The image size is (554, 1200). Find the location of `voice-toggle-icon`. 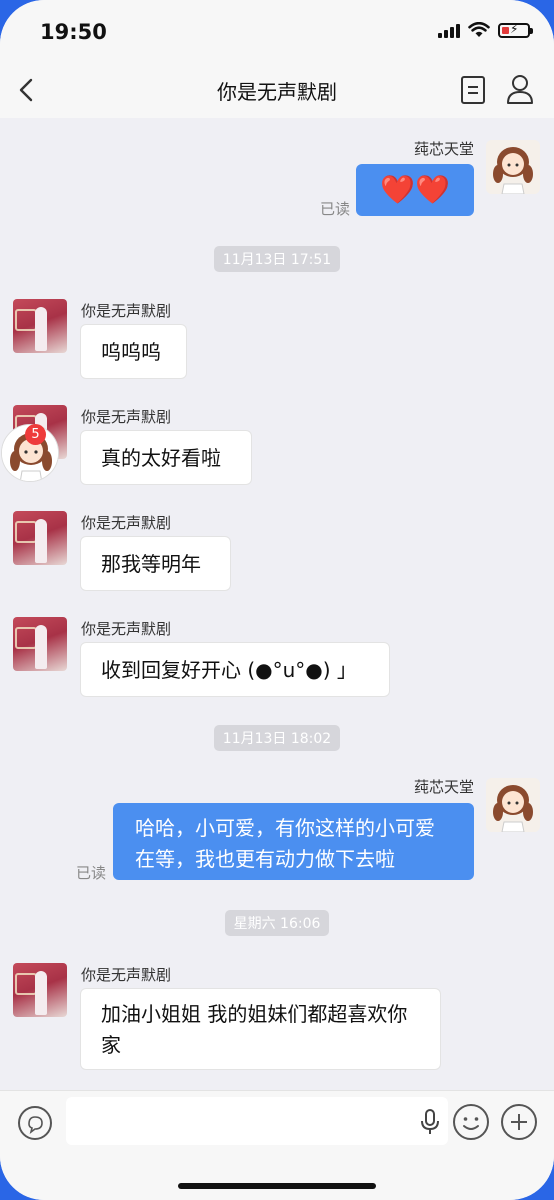

voice-toggle-icon is located at coordinates (35, 1123).